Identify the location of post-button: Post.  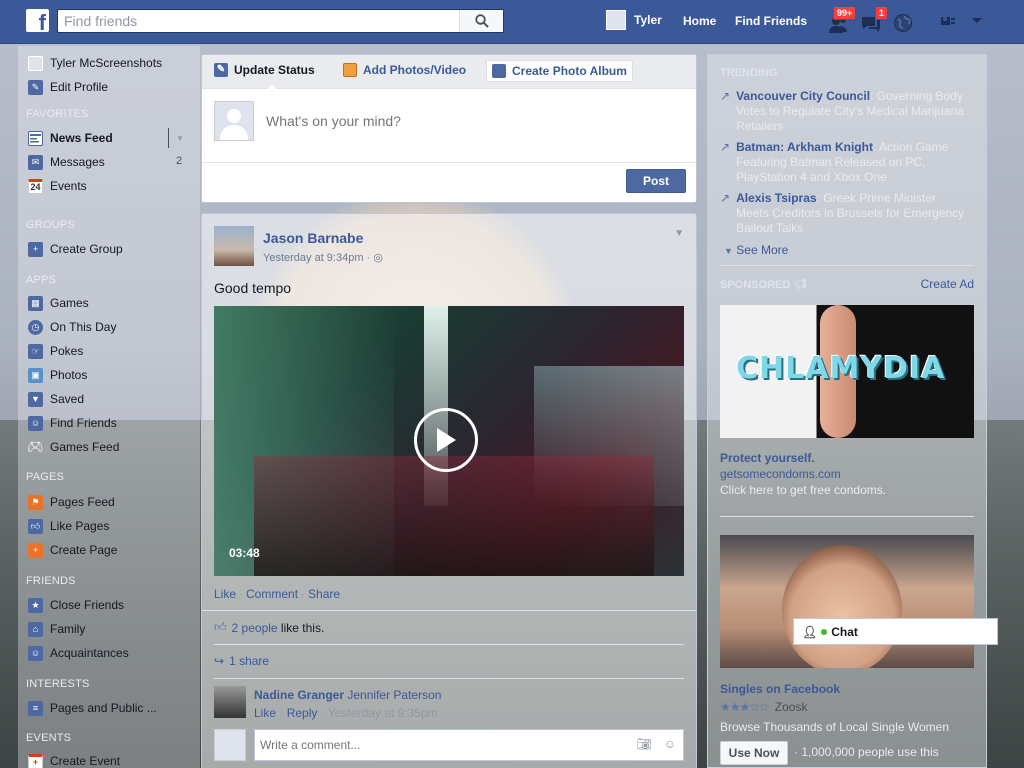
(656, 181).